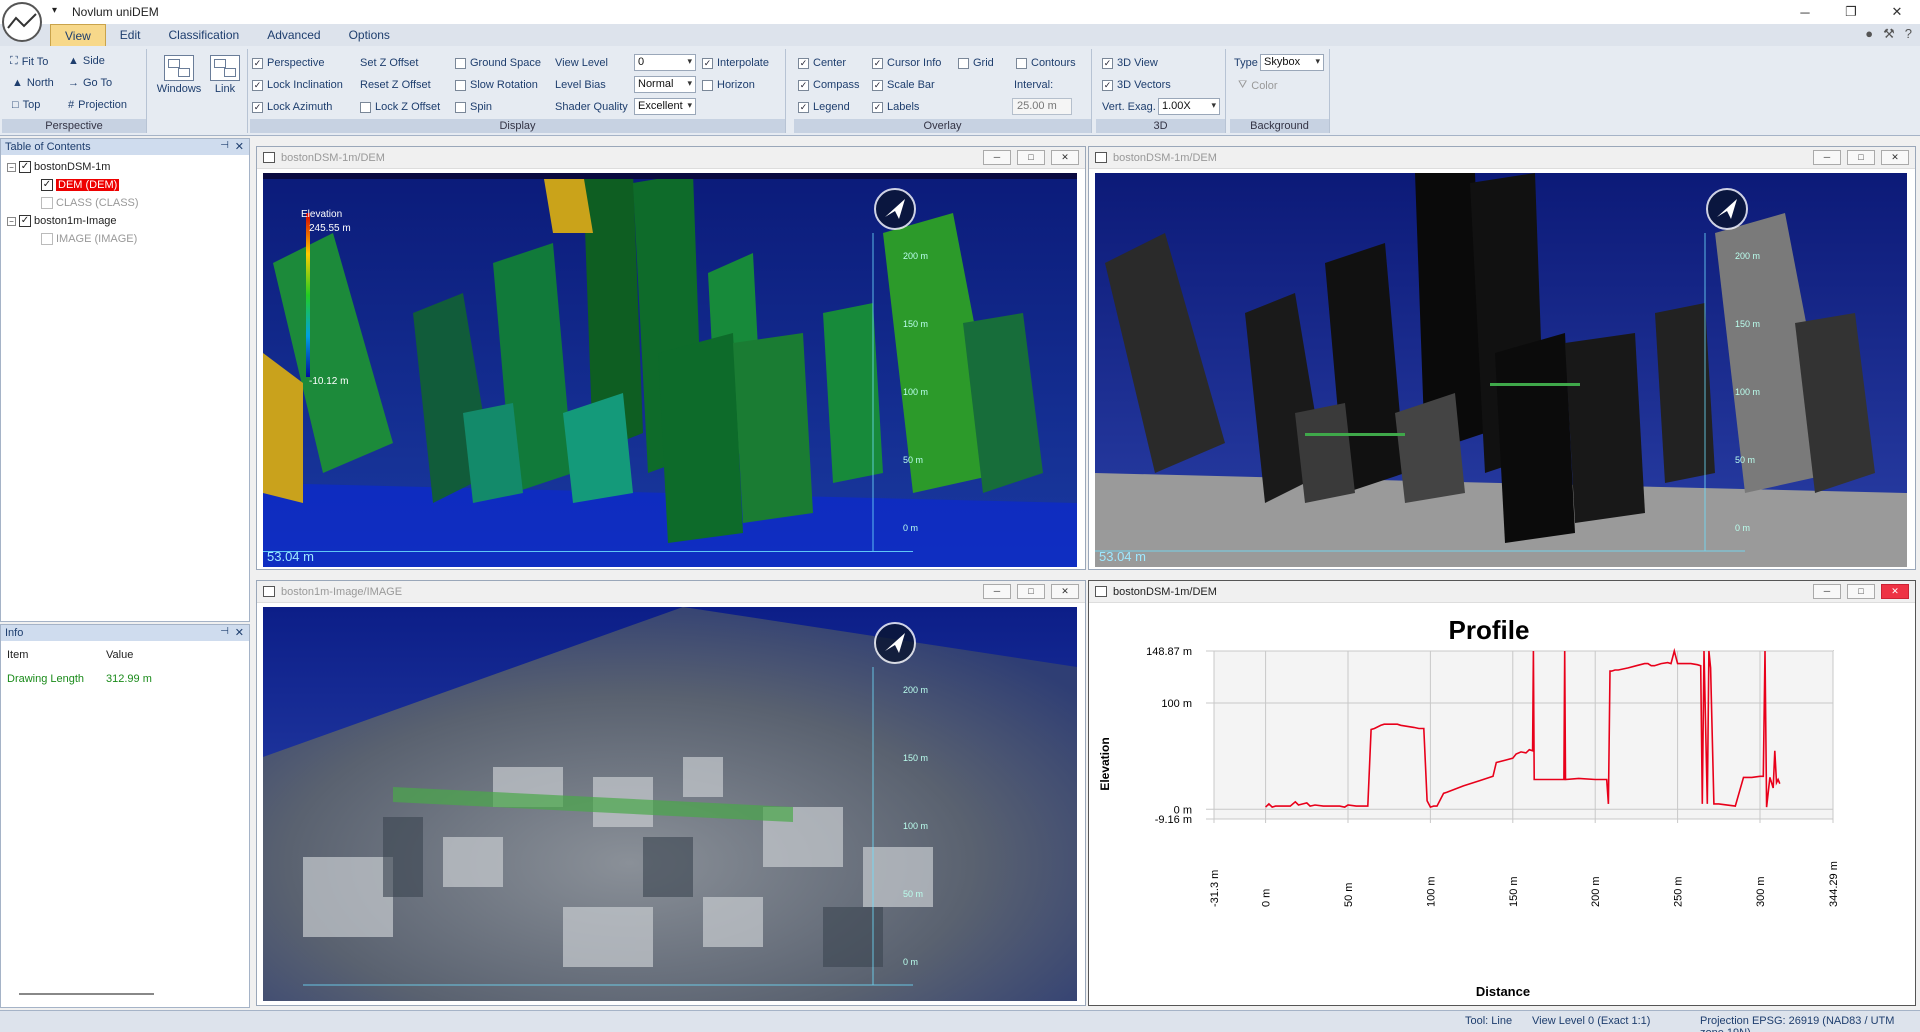  I want to click on info-col-item: Item, so click(18, 655).